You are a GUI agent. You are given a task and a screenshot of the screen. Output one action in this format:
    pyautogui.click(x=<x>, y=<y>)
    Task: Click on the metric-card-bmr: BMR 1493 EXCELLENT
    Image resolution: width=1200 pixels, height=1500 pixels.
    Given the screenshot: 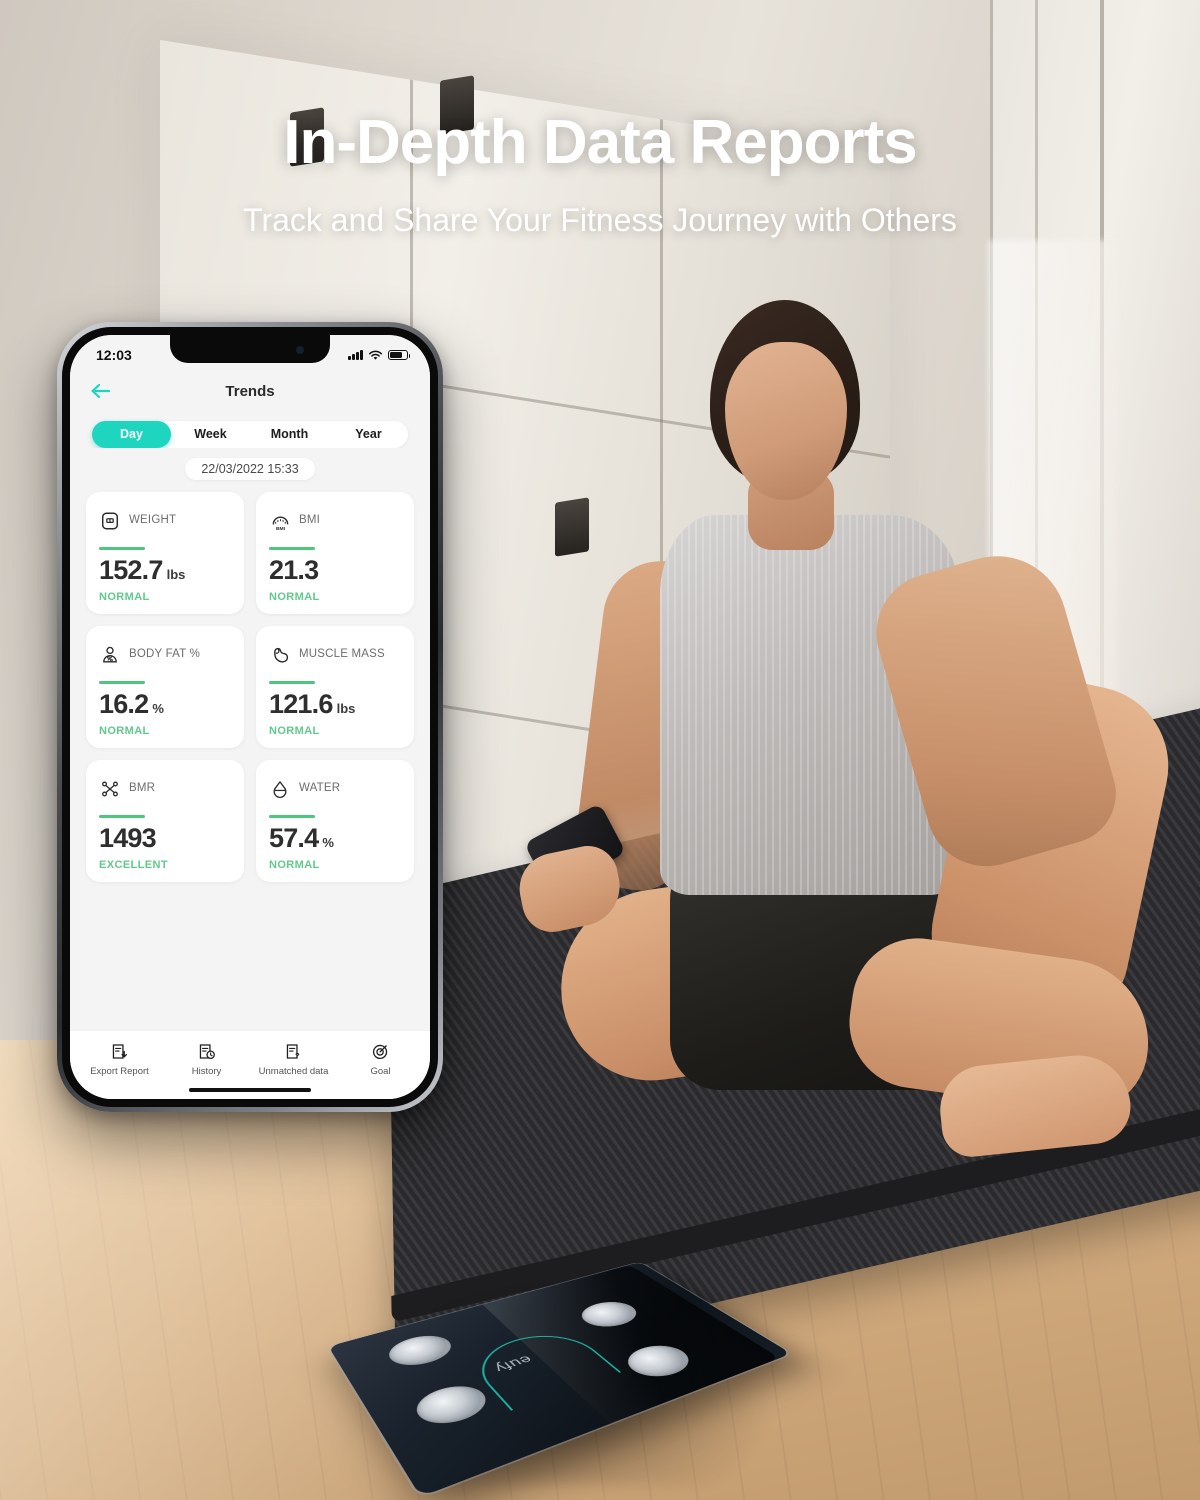 What is the action you would take?
    pyautogui.click(x=165, y=821)
    